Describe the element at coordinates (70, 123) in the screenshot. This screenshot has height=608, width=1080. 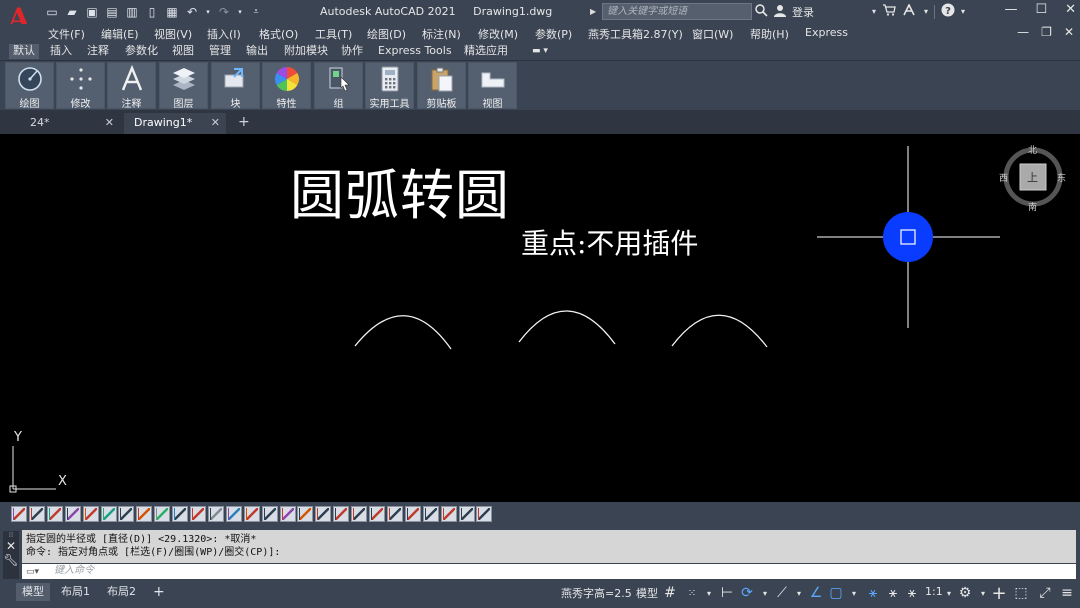
I see `file-tab-24: 24* ✕` at that location.